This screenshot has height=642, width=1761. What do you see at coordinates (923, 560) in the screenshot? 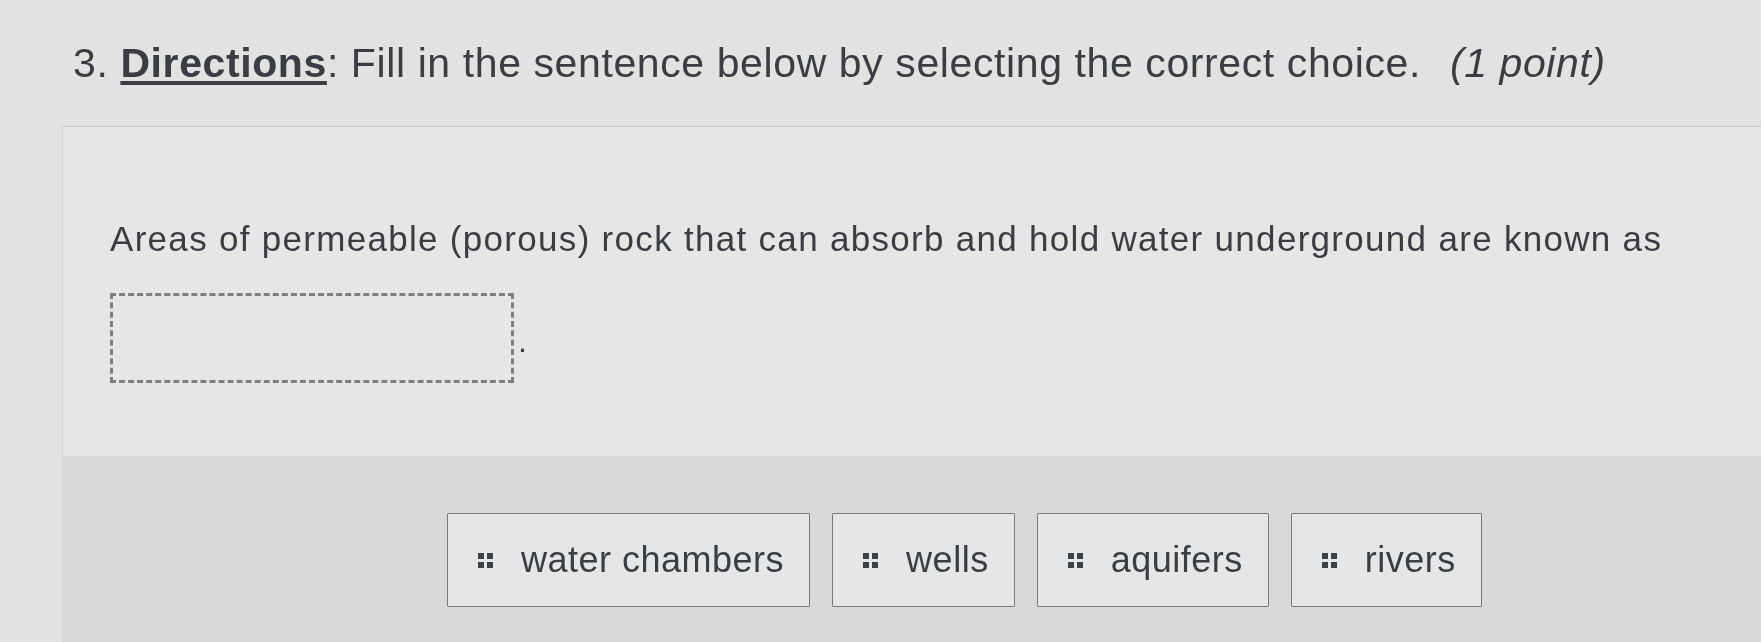
I see `answer-choice-button: wells` at bounding box center [923, 560].